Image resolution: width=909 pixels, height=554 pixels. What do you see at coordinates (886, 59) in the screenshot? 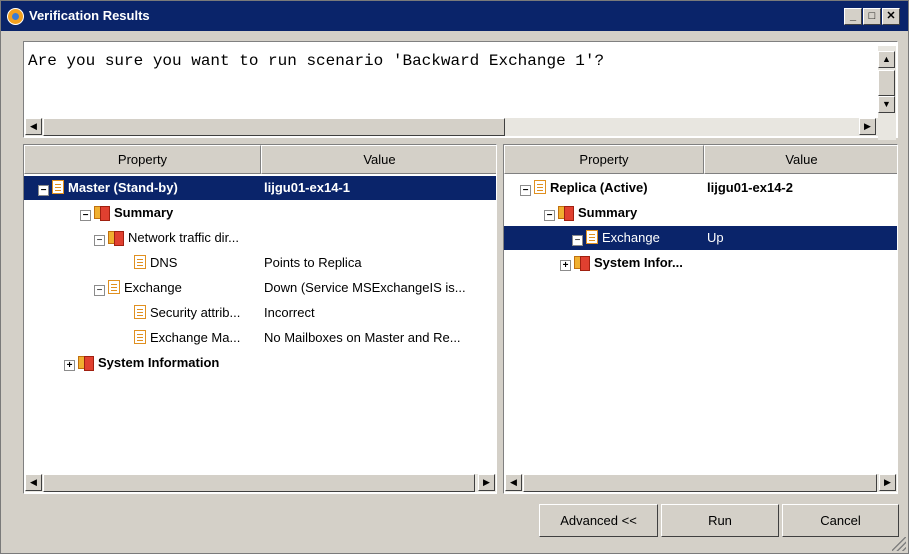
I see `scroll-up-button: ▲` at bounding box center [886, 59].